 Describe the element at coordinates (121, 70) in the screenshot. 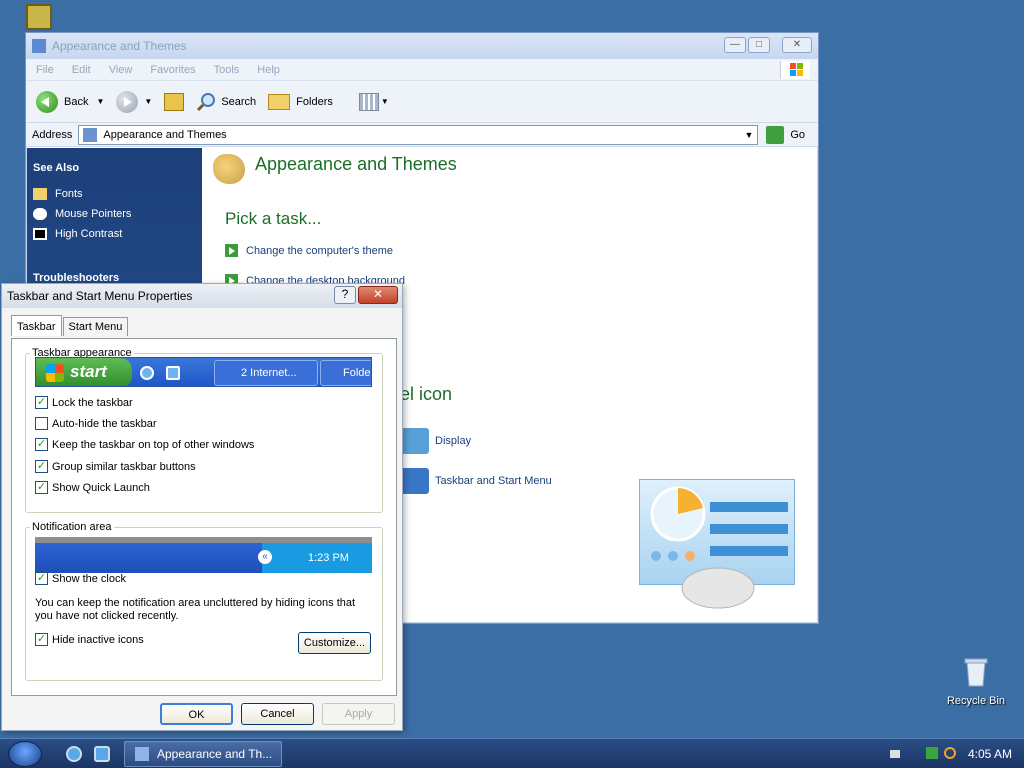

I see `menu-view: View` at that location.